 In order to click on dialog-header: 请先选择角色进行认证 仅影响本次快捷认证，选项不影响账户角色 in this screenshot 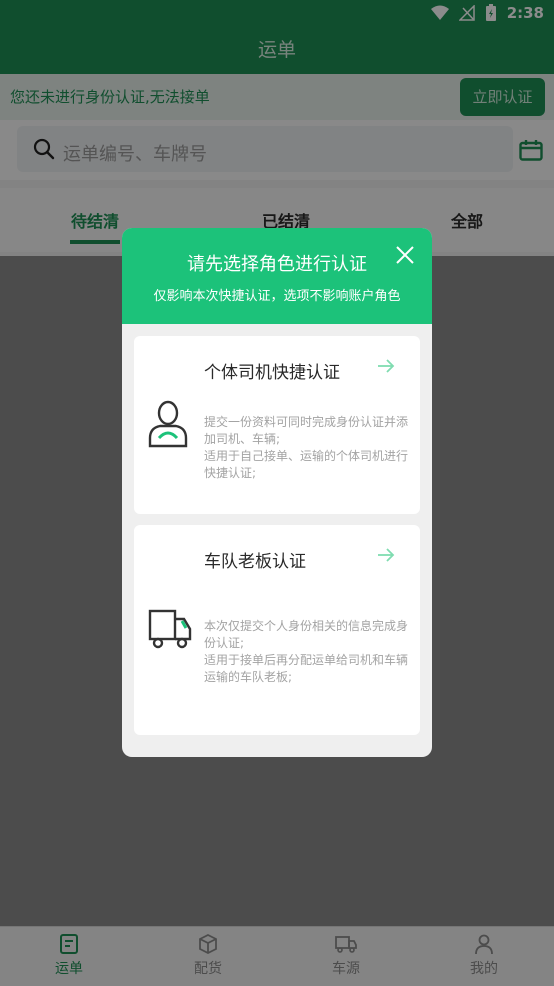, I will do `click(277, 276)`.